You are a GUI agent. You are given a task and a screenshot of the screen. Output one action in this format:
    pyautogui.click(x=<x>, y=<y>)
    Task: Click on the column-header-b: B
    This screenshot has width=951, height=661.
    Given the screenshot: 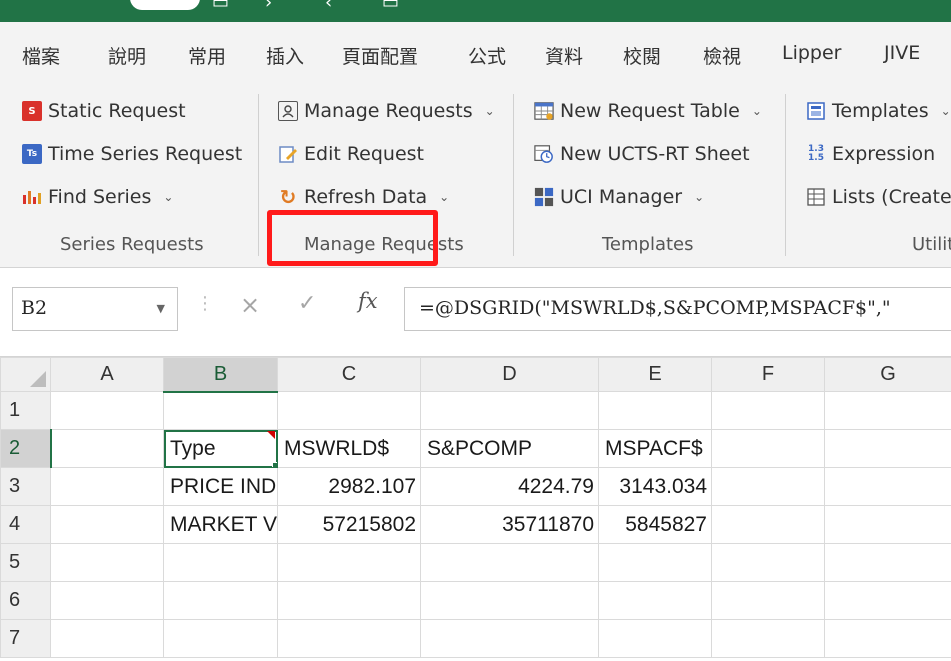 What is the action you would take?
    pyautogui.click(x=220, y=375)
    